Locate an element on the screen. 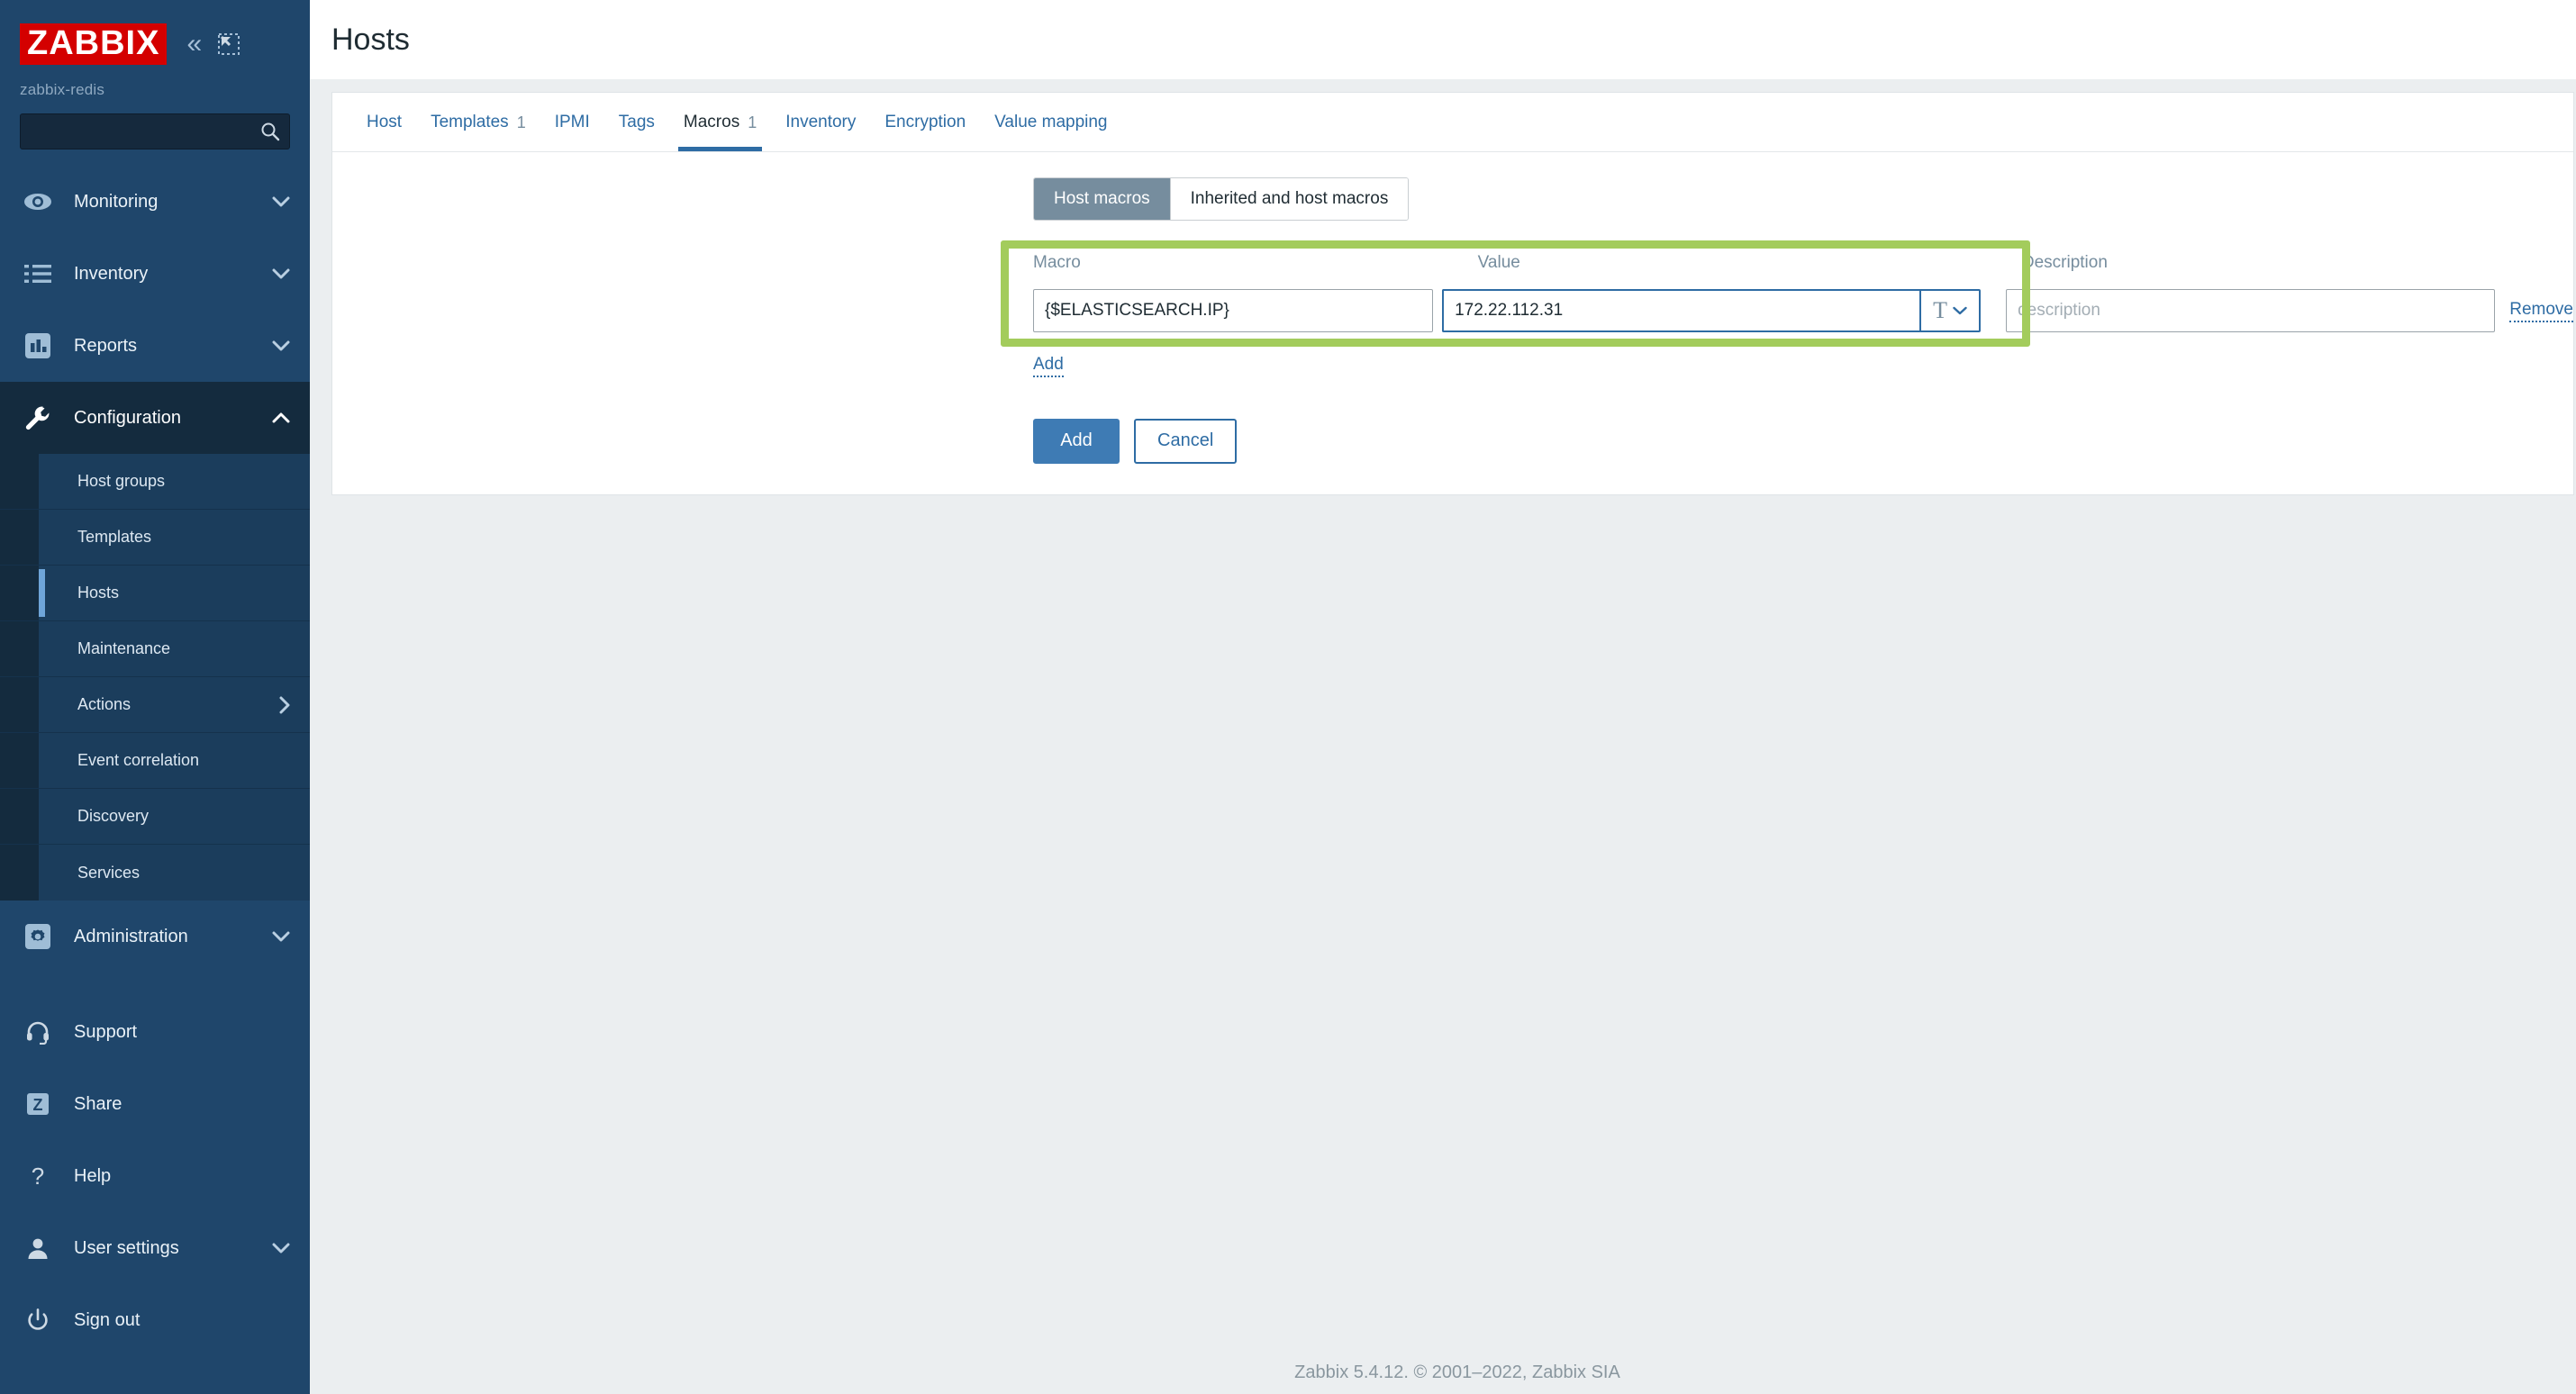  remove-macro-link: Remove is located at coordinates (2541, 310).